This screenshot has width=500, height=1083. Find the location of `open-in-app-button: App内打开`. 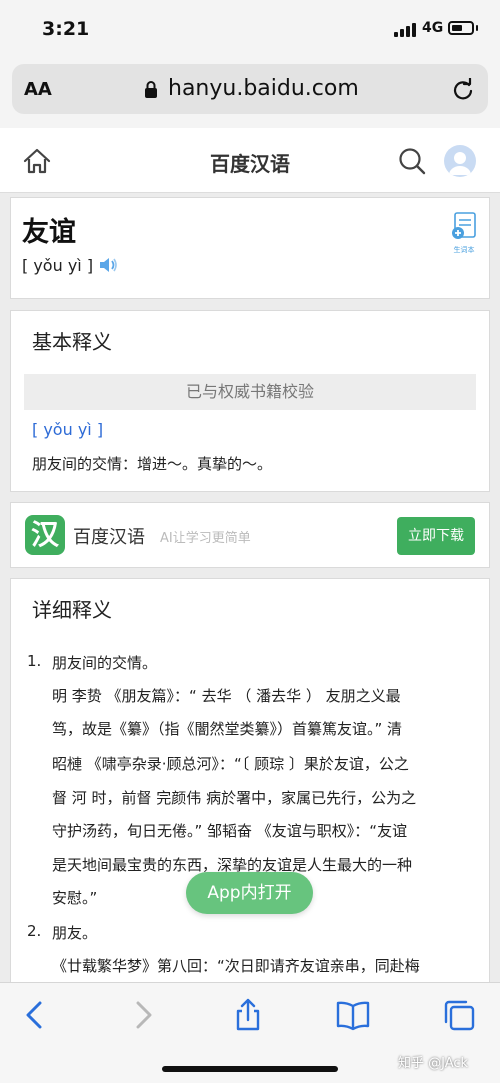

open-in-app-button: App内打开 is located at coordinates (249, 893).